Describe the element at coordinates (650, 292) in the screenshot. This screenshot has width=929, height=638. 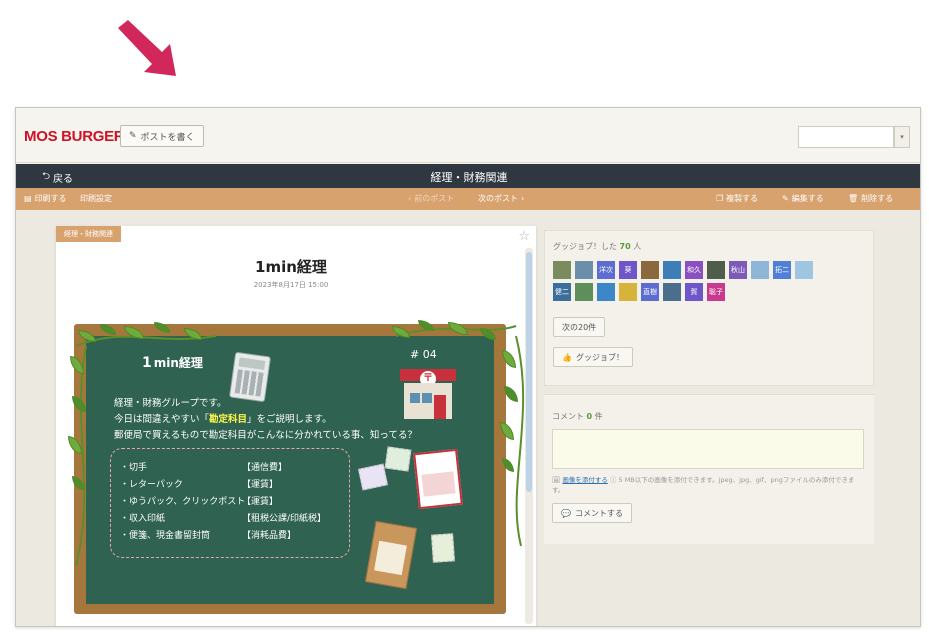
I see `avatar: 直樹` at that location.